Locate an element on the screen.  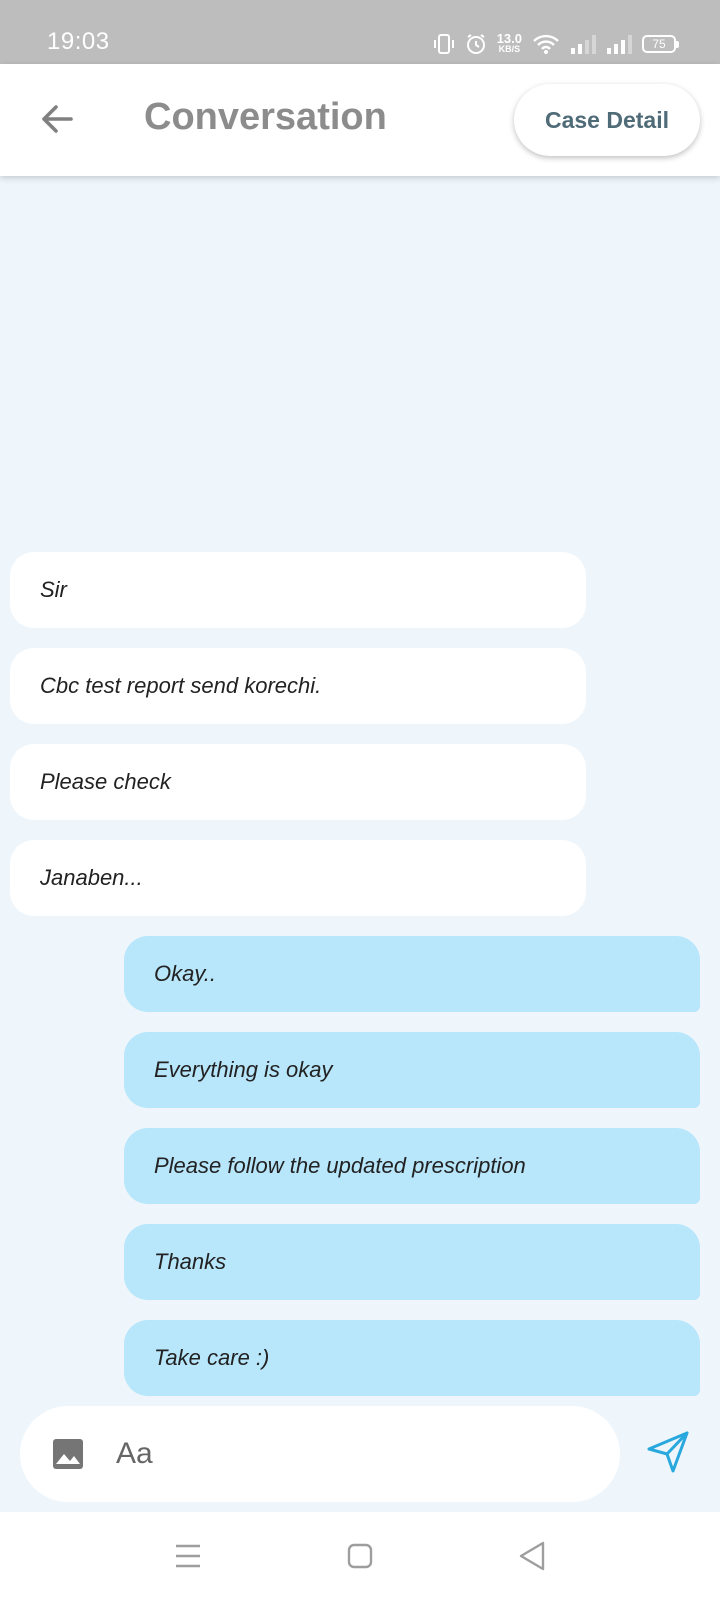
message-bubble-outgoing: Everything is okay is located at coordinates (412, 1070).